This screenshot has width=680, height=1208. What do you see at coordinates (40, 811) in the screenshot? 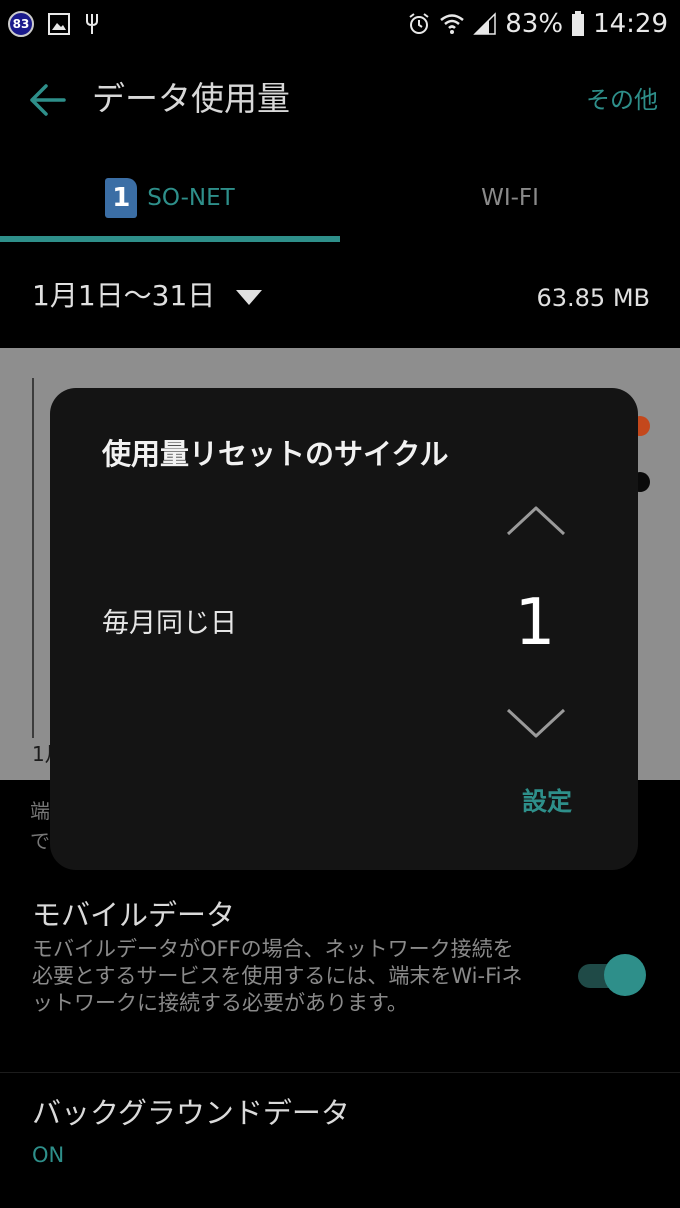
I see `usage-note-line: 端` at bounding box center [40, 811].